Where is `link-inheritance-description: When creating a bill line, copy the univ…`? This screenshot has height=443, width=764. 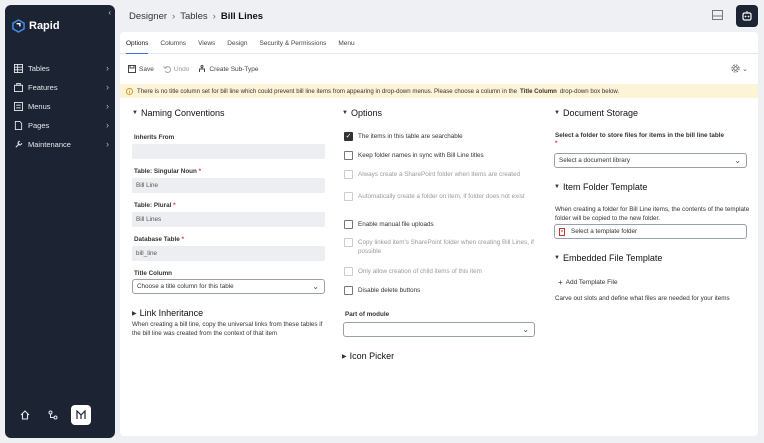
link-inheritance-description: When creating a bill line, copy the univ… is located at coordinates (227, 329).